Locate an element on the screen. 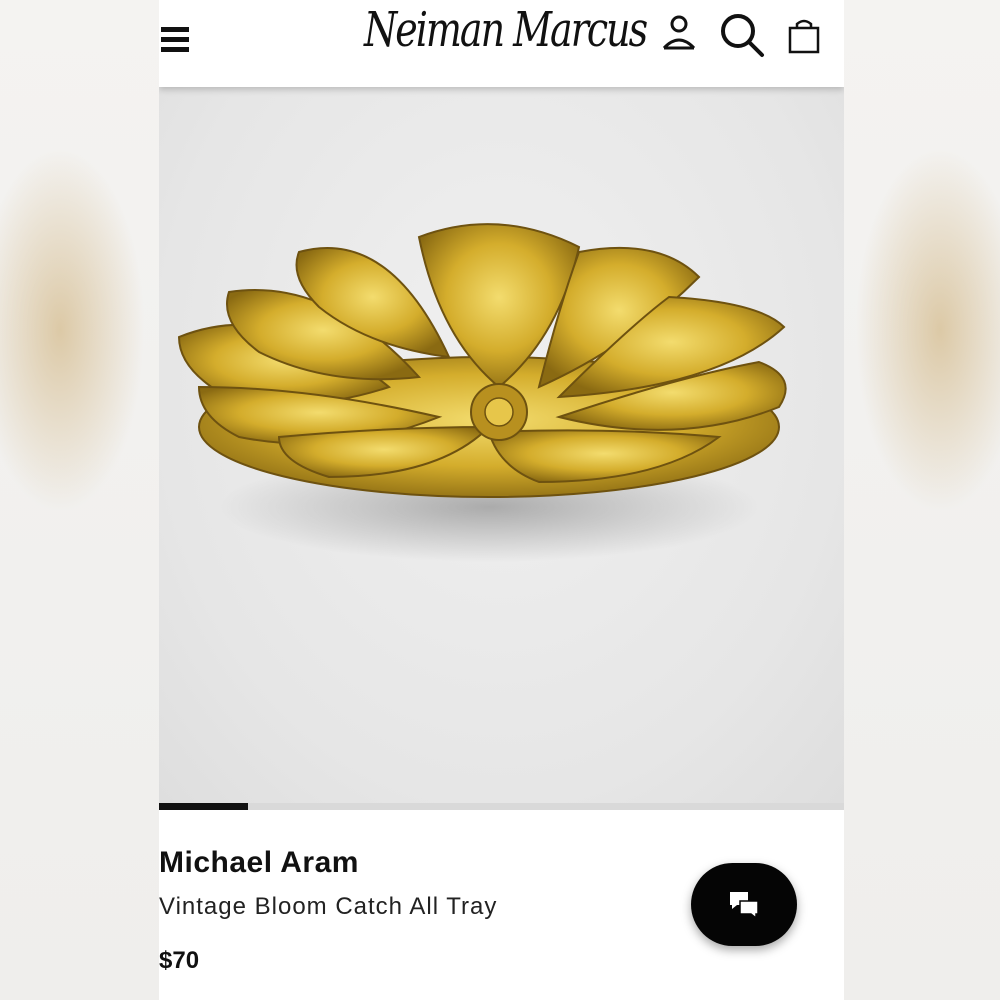 The width and height of the screenshot is (1000, 1000). chat-button is located at coordinates (744, 904).